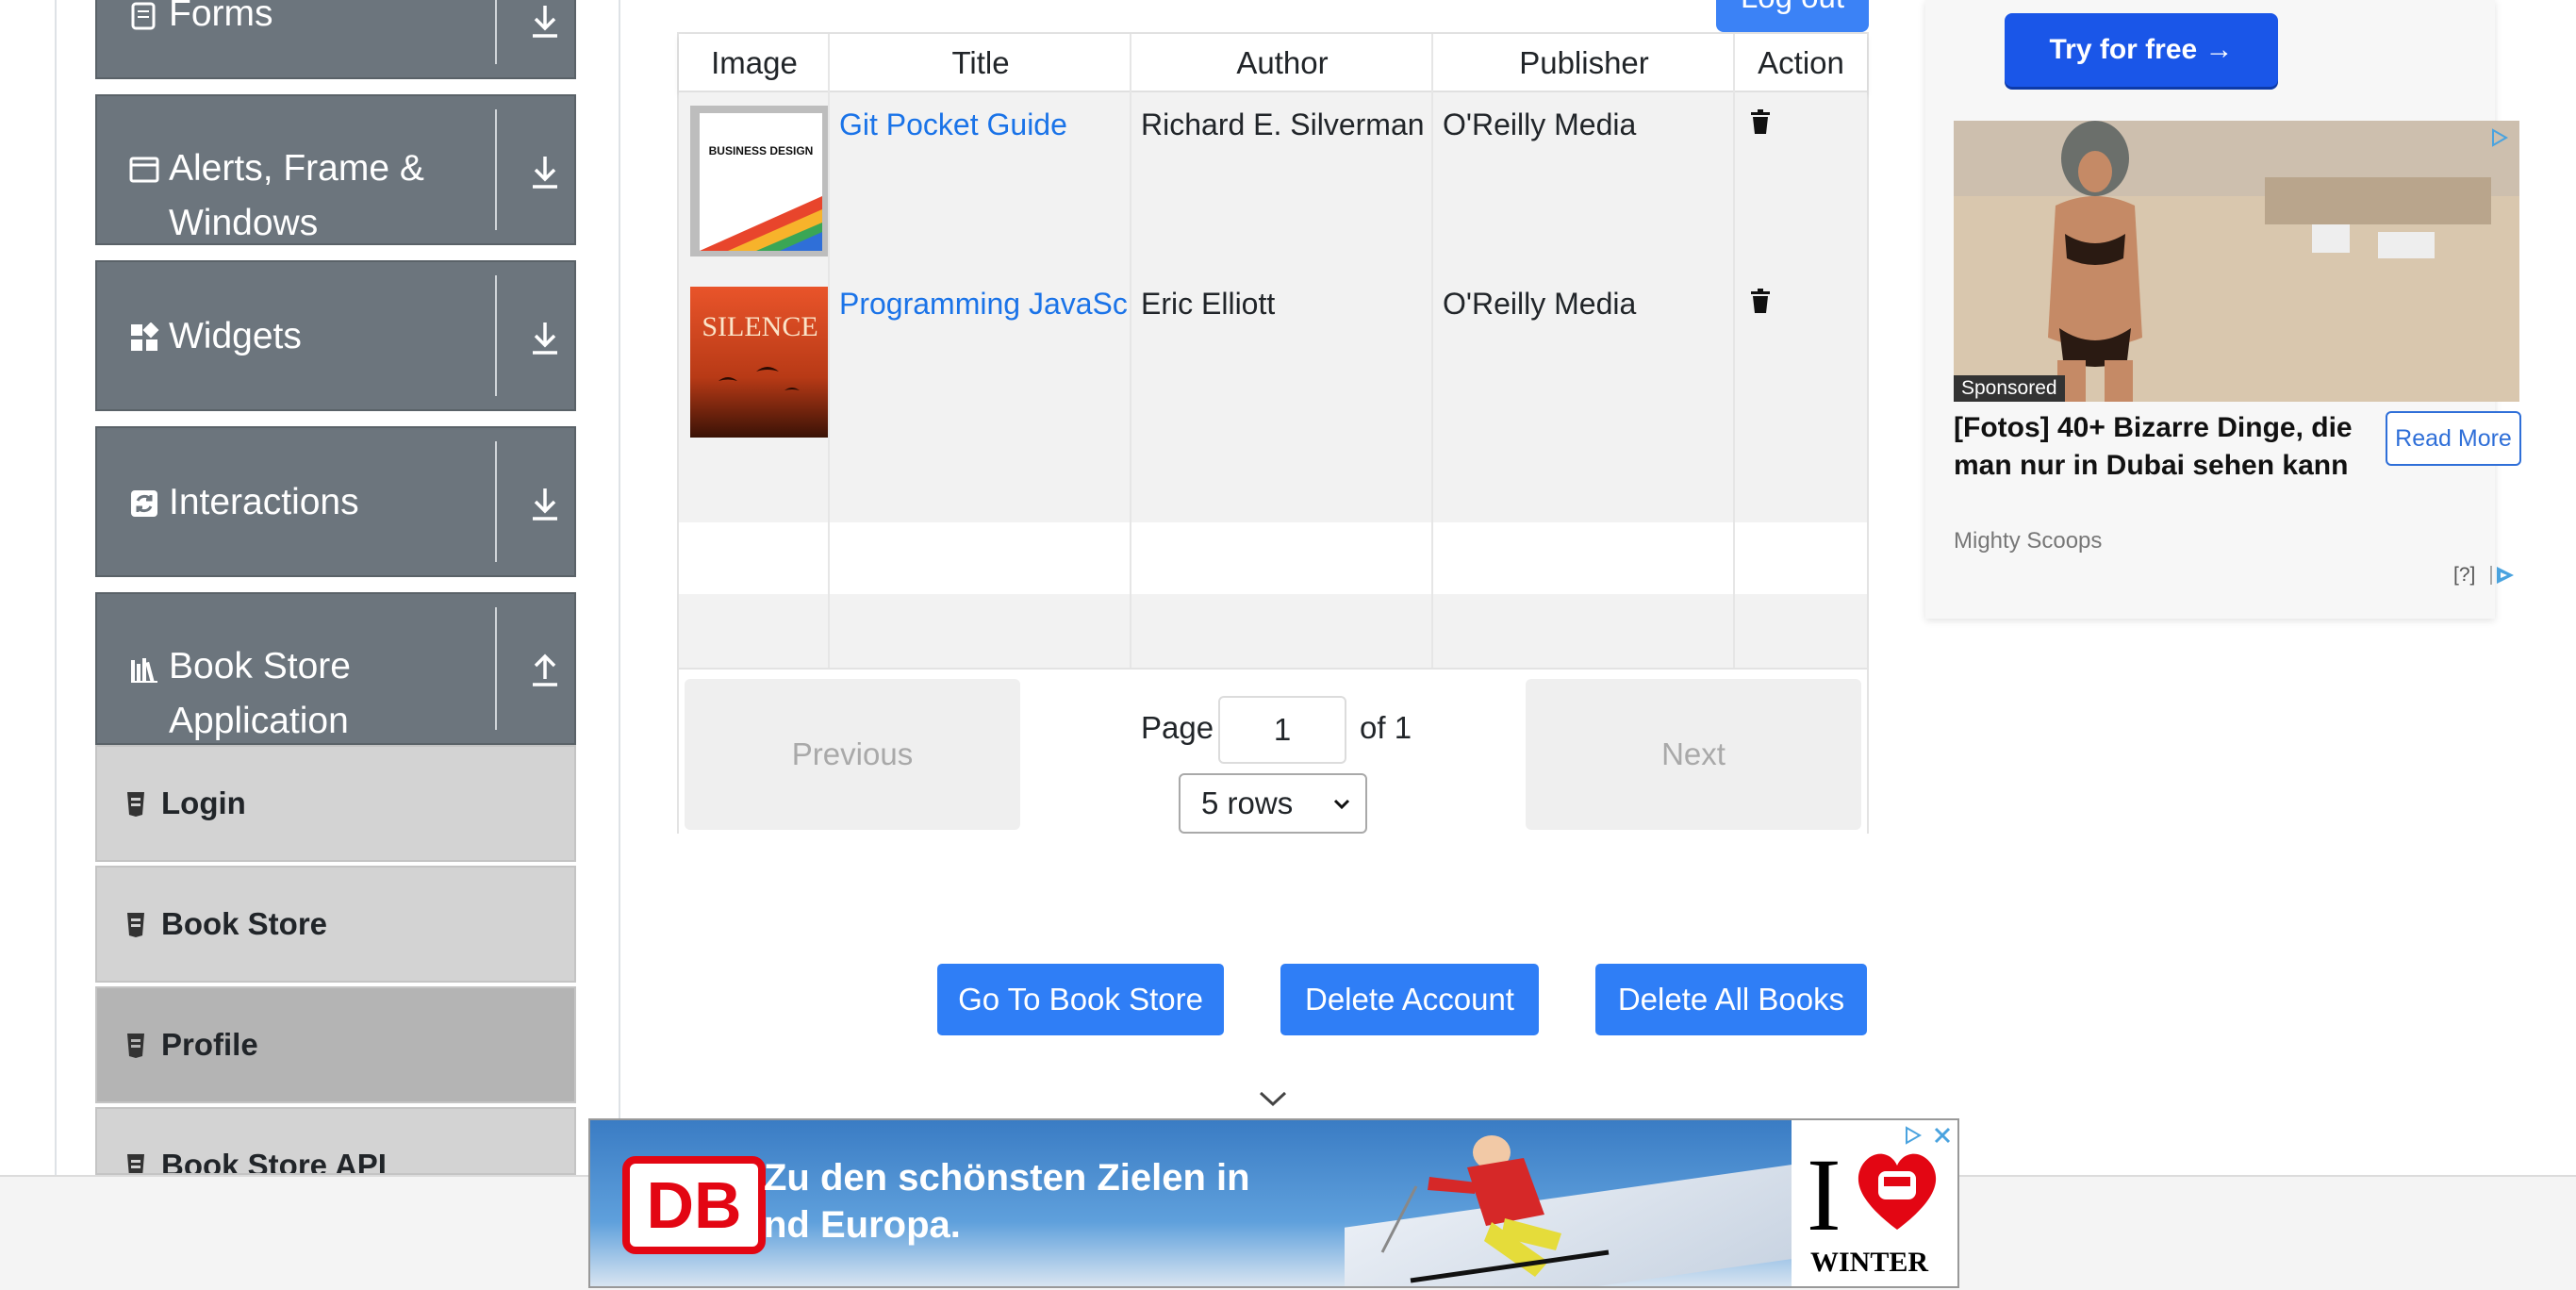 This screenshot has width=2576, height=1290. I want to click on sidebar-group-interactions: Interactions, so click(335, 501).